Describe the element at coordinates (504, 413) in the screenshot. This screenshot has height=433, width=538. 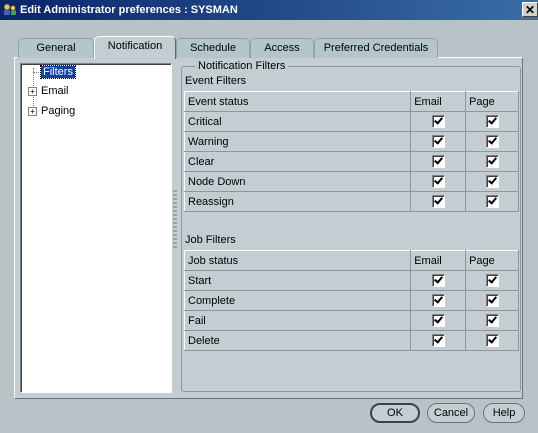
I see `help-button: Help` at that location.